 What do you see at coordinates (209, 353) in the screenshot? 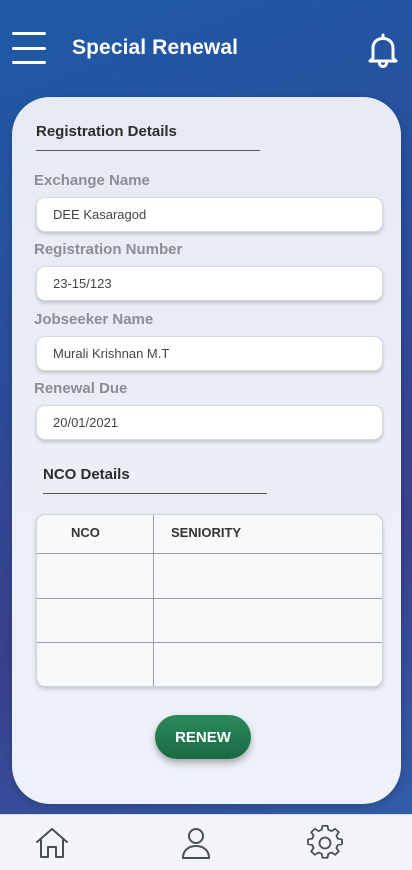
I see `jobseeker-name-field: Murali Krishnan M.T` at bounding box center [209, 353].